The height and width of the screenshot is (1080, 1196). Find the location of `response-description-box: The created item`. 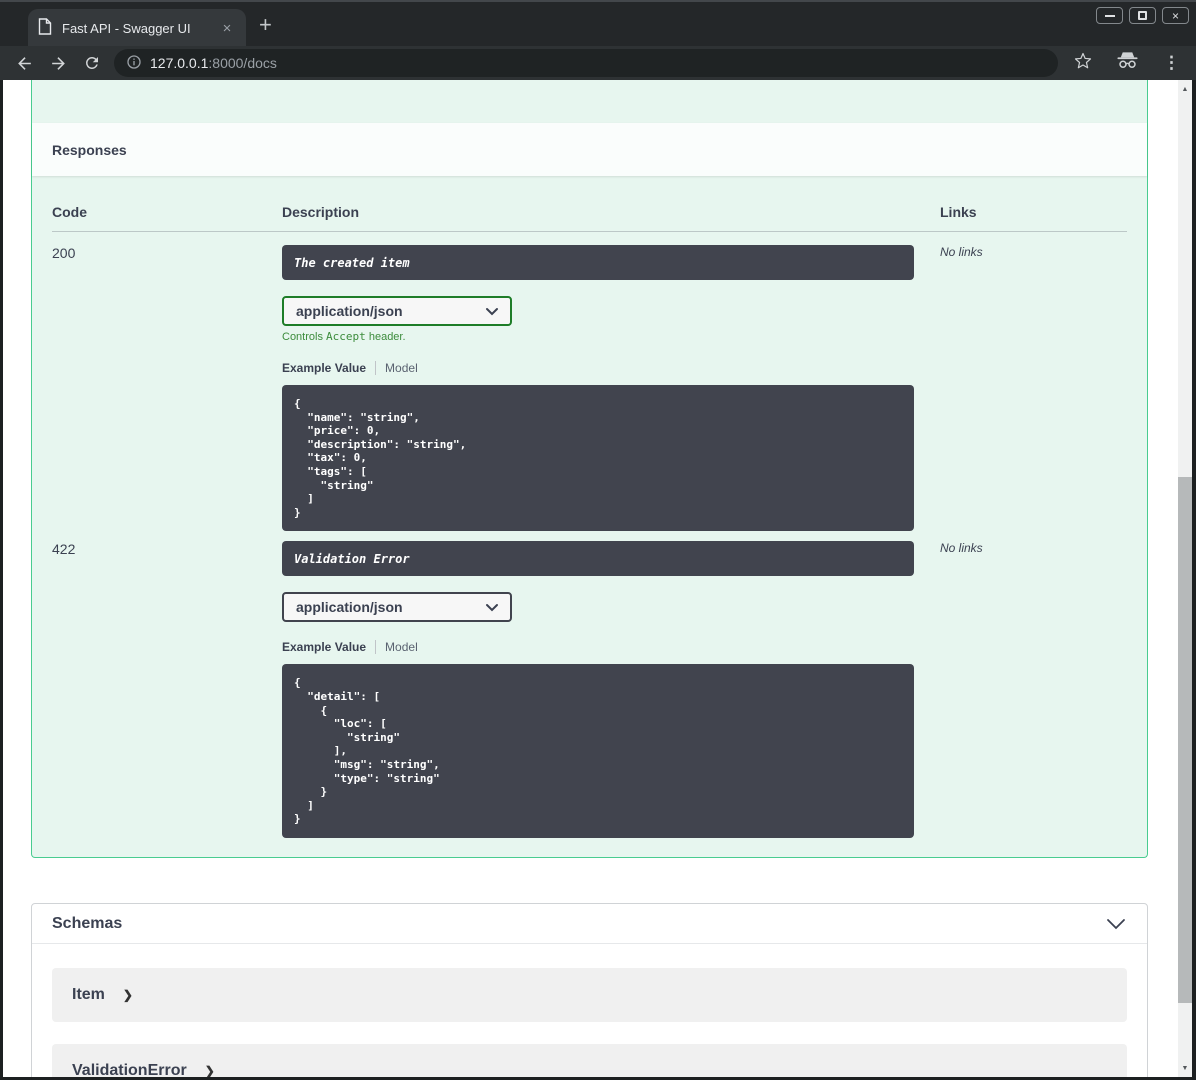

response-description-box: The created item is located at coordinates (598, 262).